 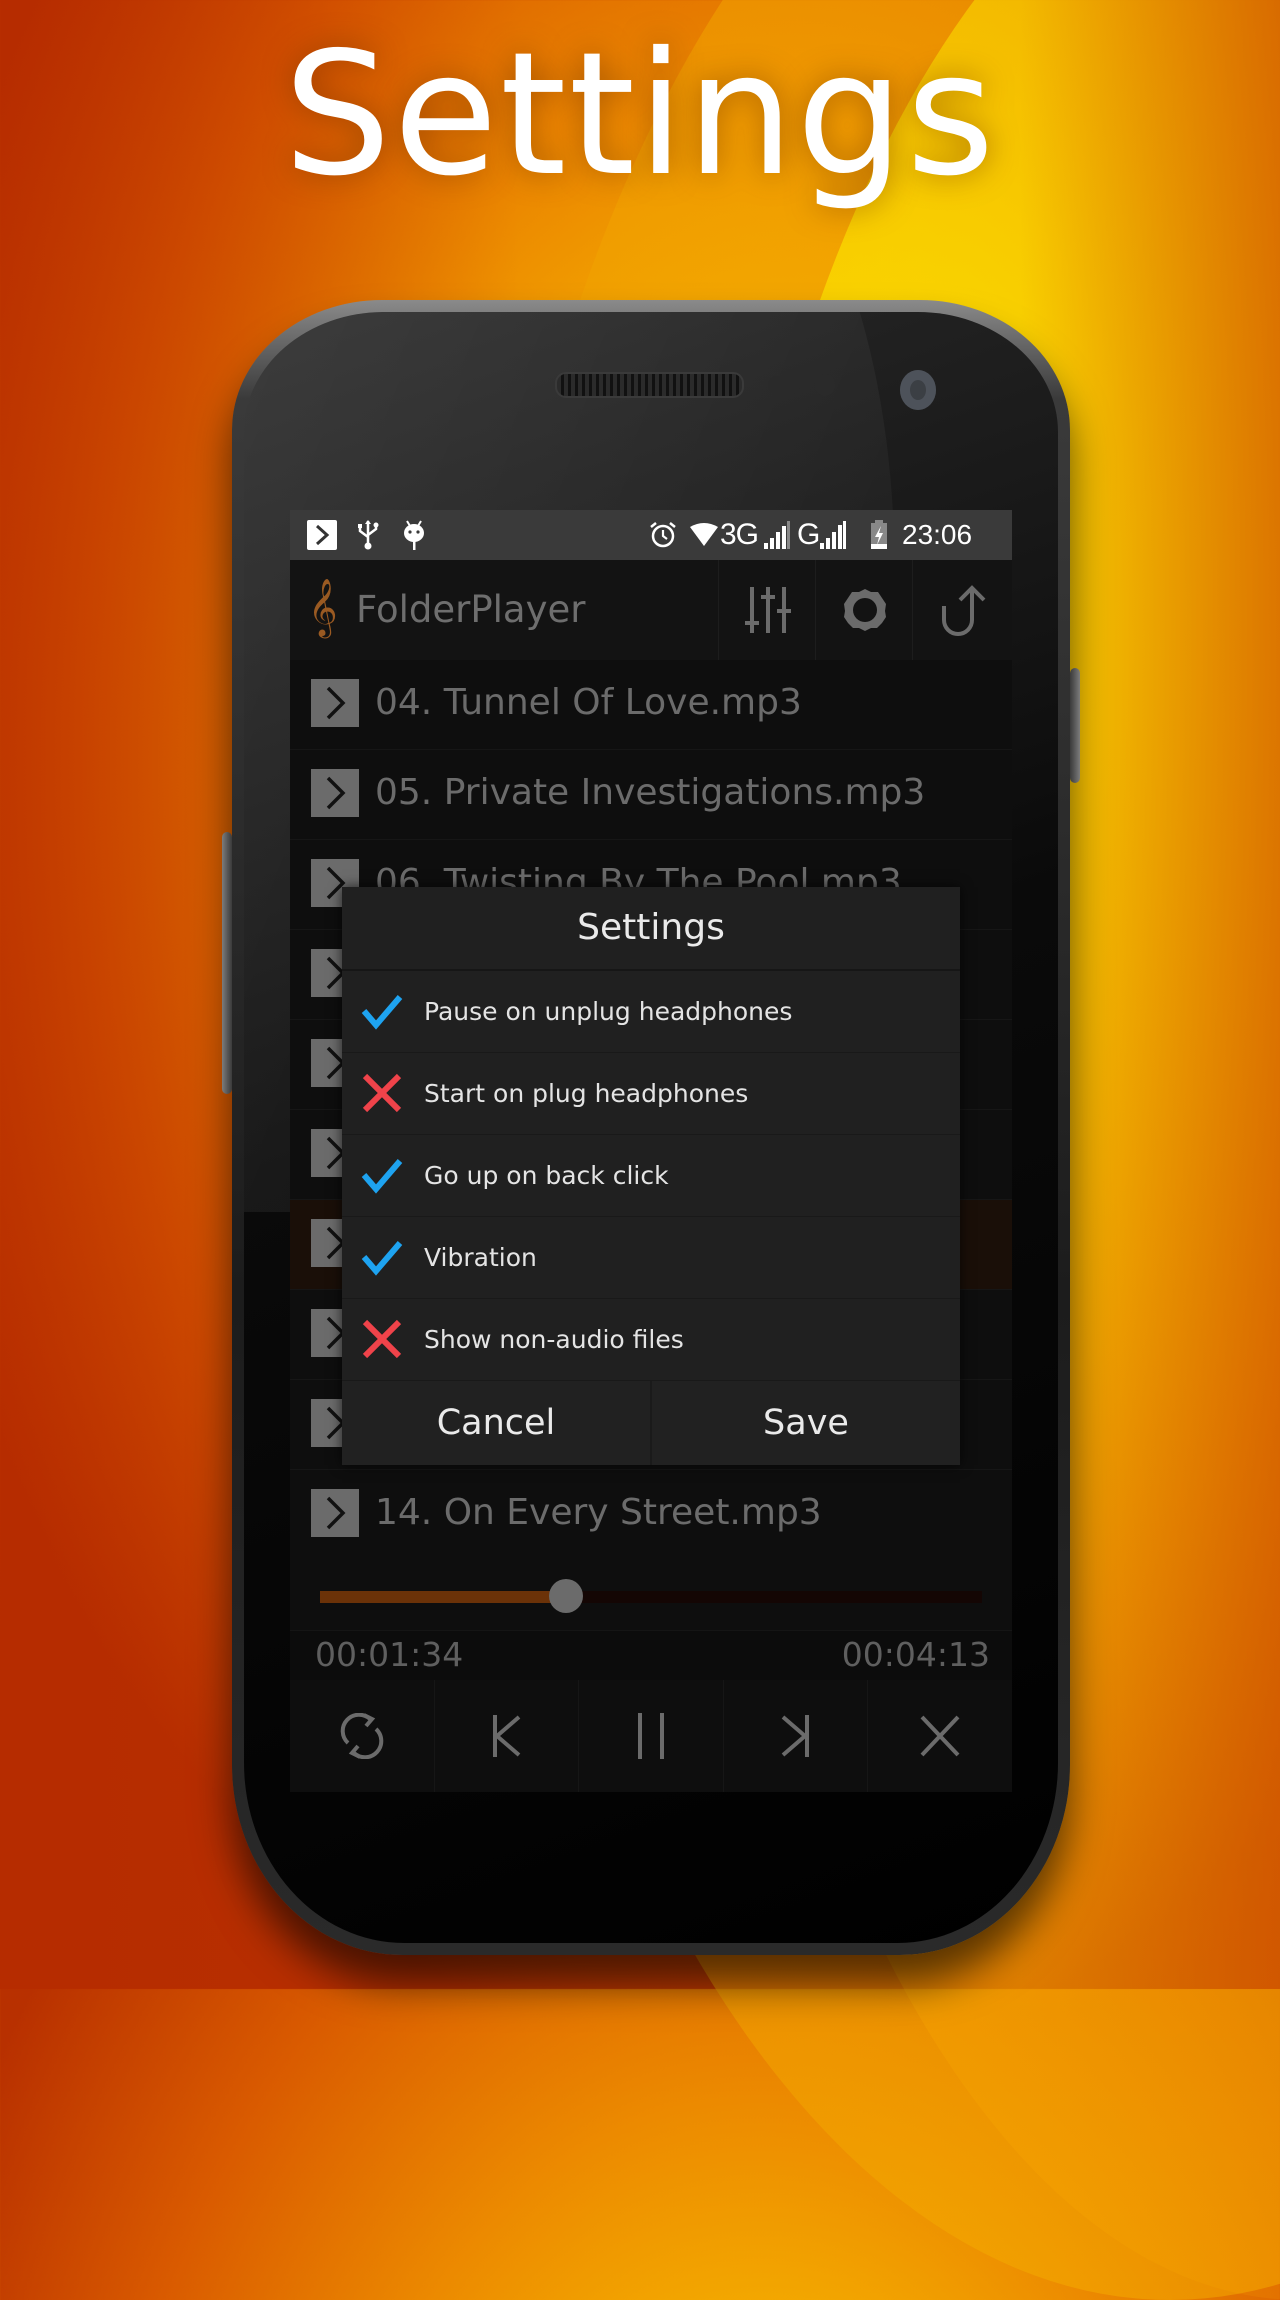 I want to click on save-button: Save, so click(x=805, y=1423).